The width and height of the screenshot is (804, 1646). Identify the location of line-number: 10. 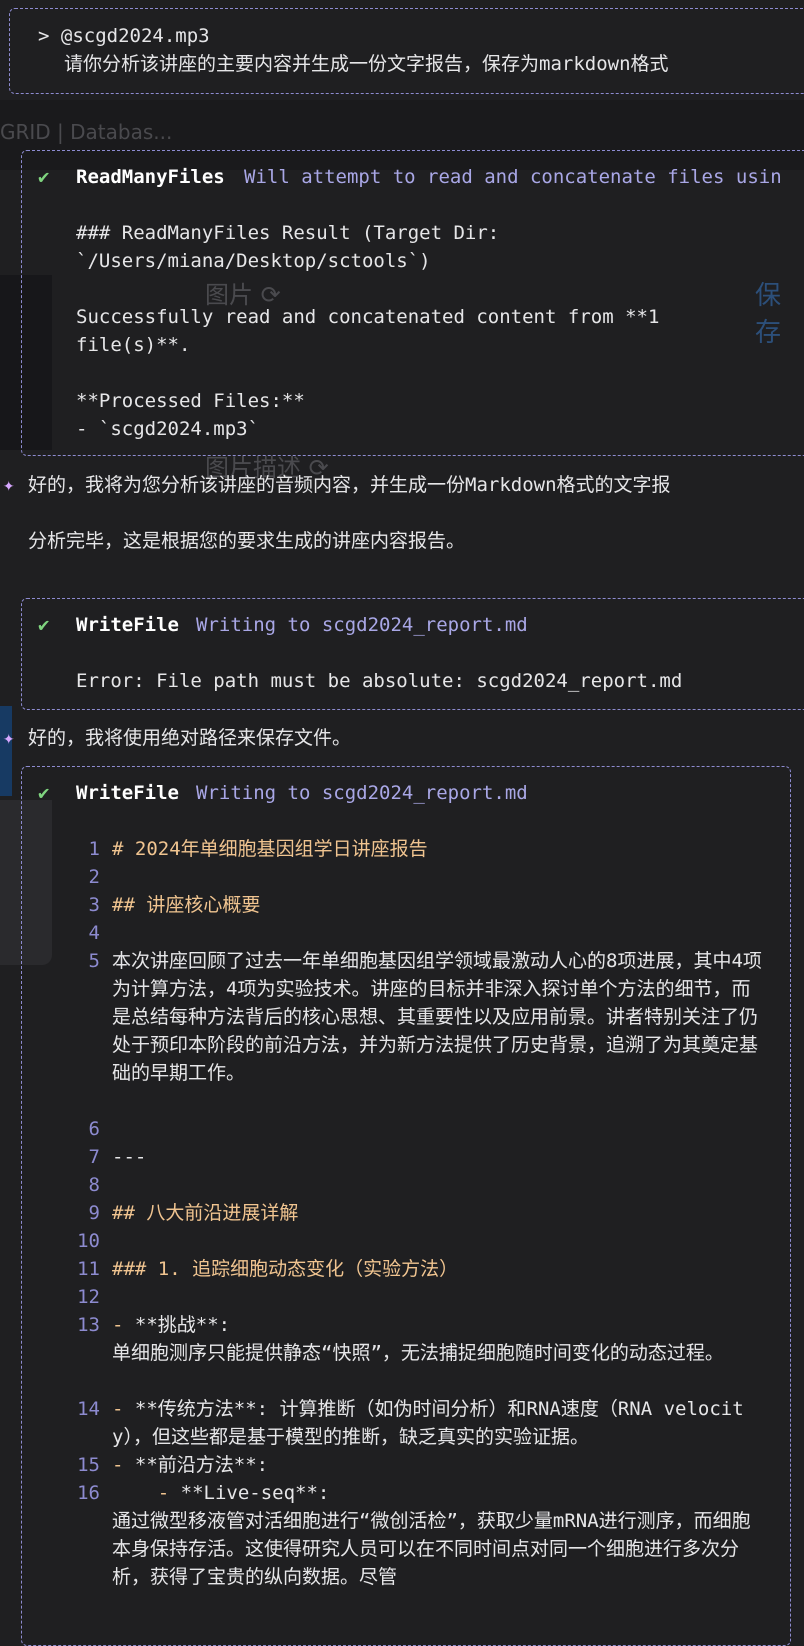
(88, 1241).